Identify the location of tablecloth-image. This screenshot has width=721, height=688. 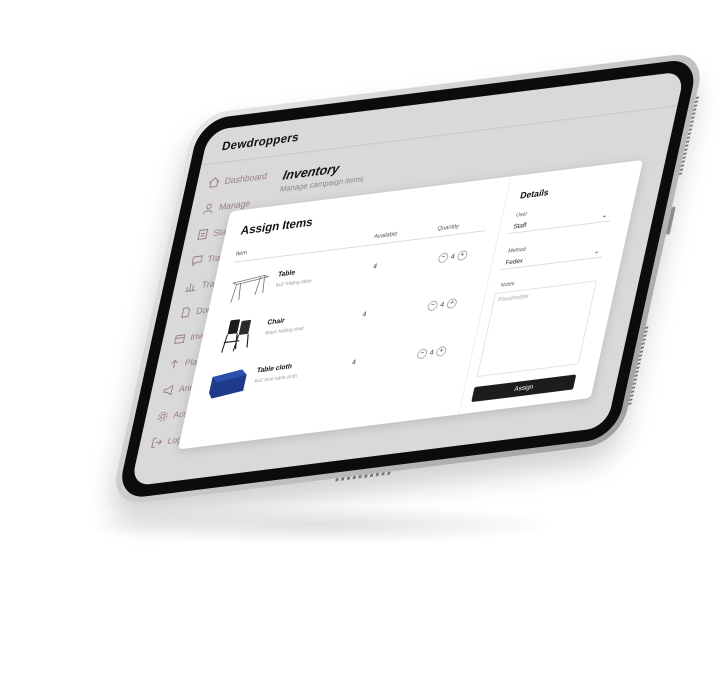
(227, 383).